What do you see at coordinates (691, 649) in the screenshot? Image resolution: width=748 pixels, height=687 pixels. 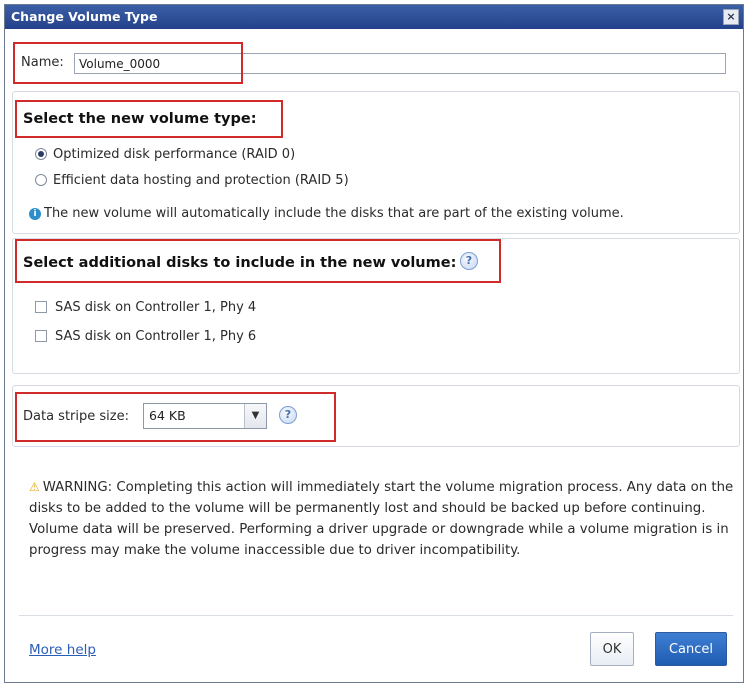 I see `cancel-button: Cancel` at bounding box center [691, 649].